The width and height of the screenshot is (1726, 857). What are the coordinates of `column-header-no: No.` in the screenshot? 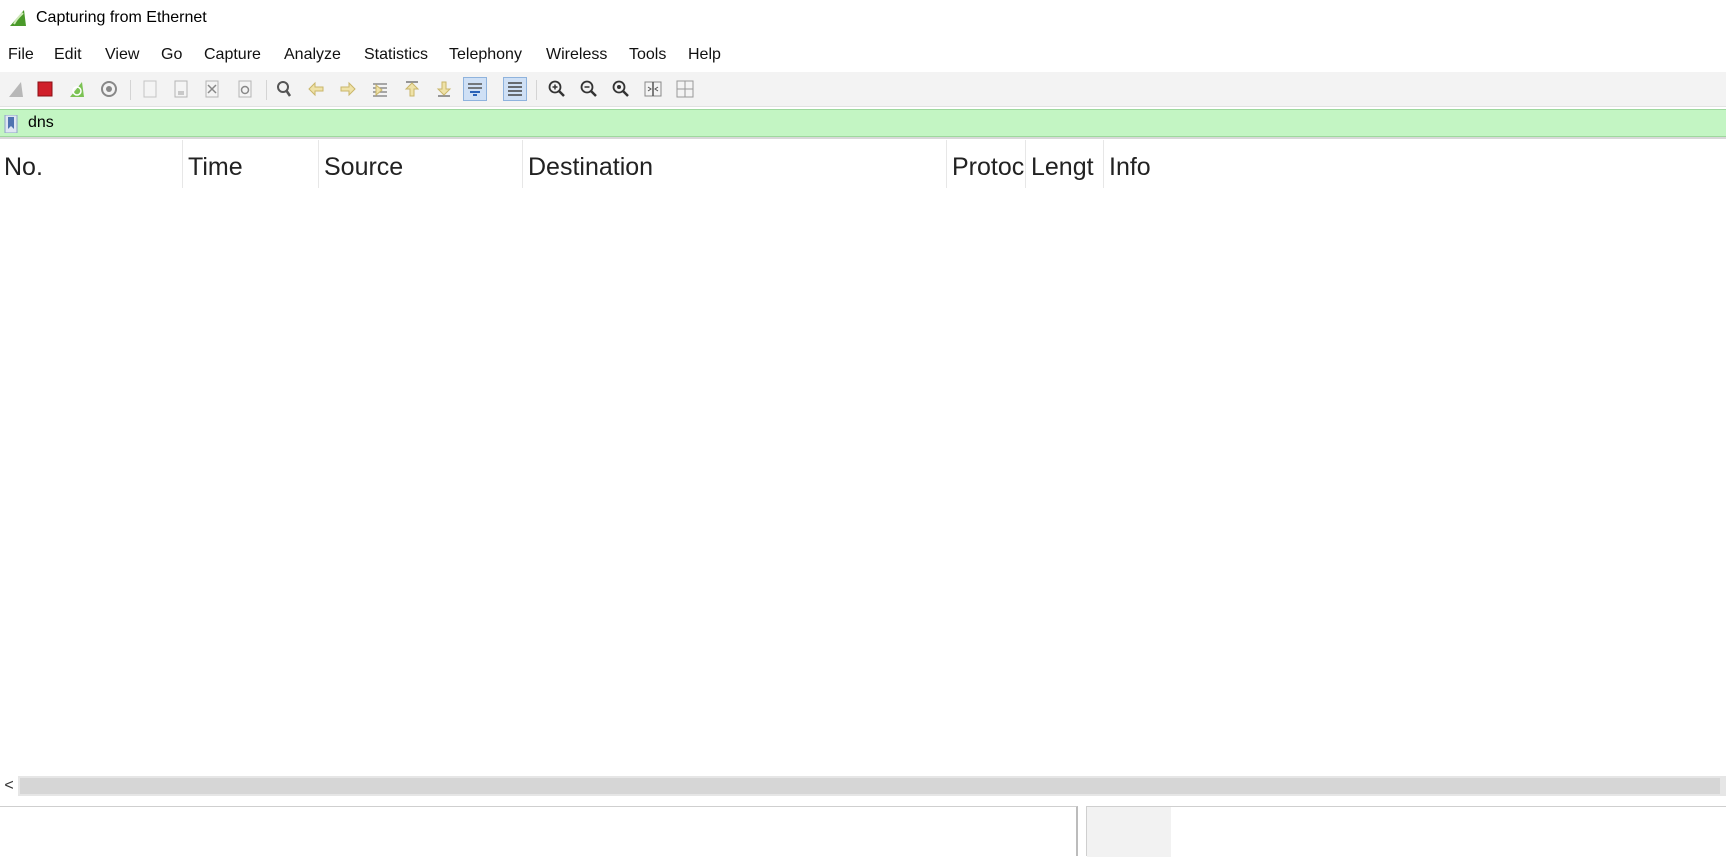 It's located at (91, 169).